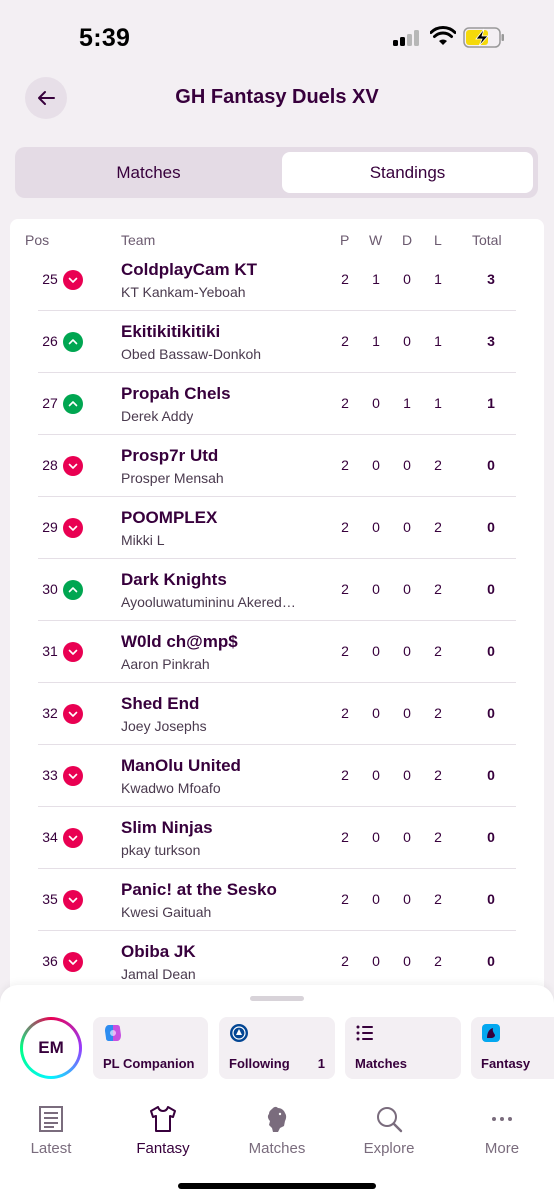  I want to click on table-row: 35 Panic! at the Sesko Kwesi Gaituah 2 0 0 2 0, so click(277, 900).